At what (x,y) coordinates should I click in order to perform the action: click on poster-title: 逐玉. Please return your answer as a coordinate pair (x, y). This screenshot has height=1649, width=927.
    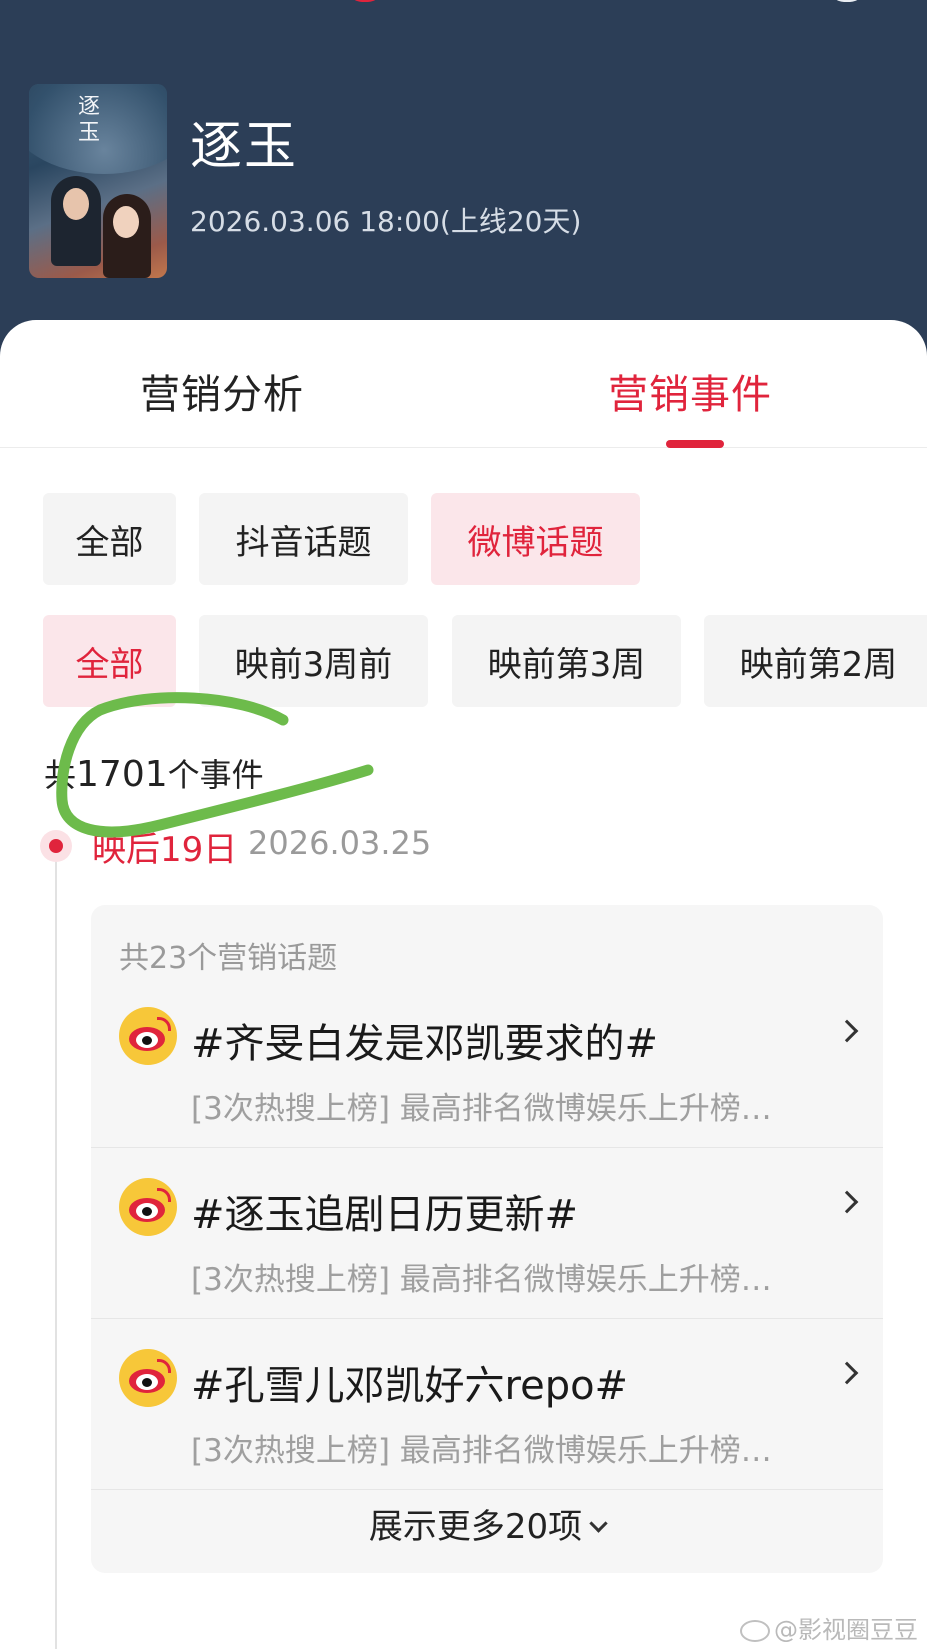
    Looking at the image, I should click on (86, 120).